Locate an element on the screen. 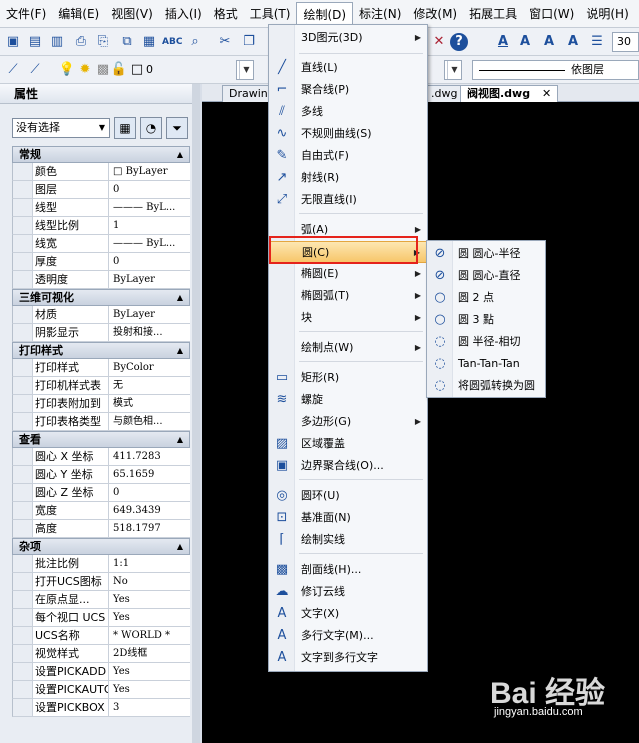 The image size is (639, 743). draw-menu-item: ▭ 矩形(R) is located at coordinates (348, 378).